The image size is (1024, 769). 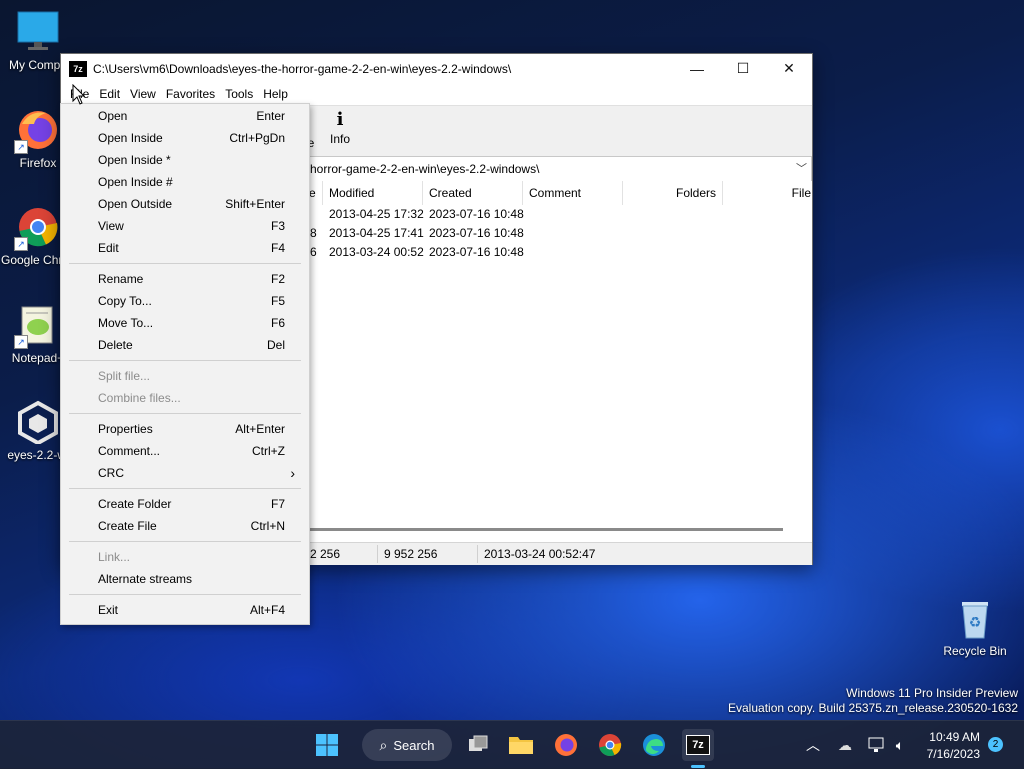 What do you see at coordinates (313, 233) in the screenshot?
I see `cell-size-partial: 8` at bounding box center [313, 233].